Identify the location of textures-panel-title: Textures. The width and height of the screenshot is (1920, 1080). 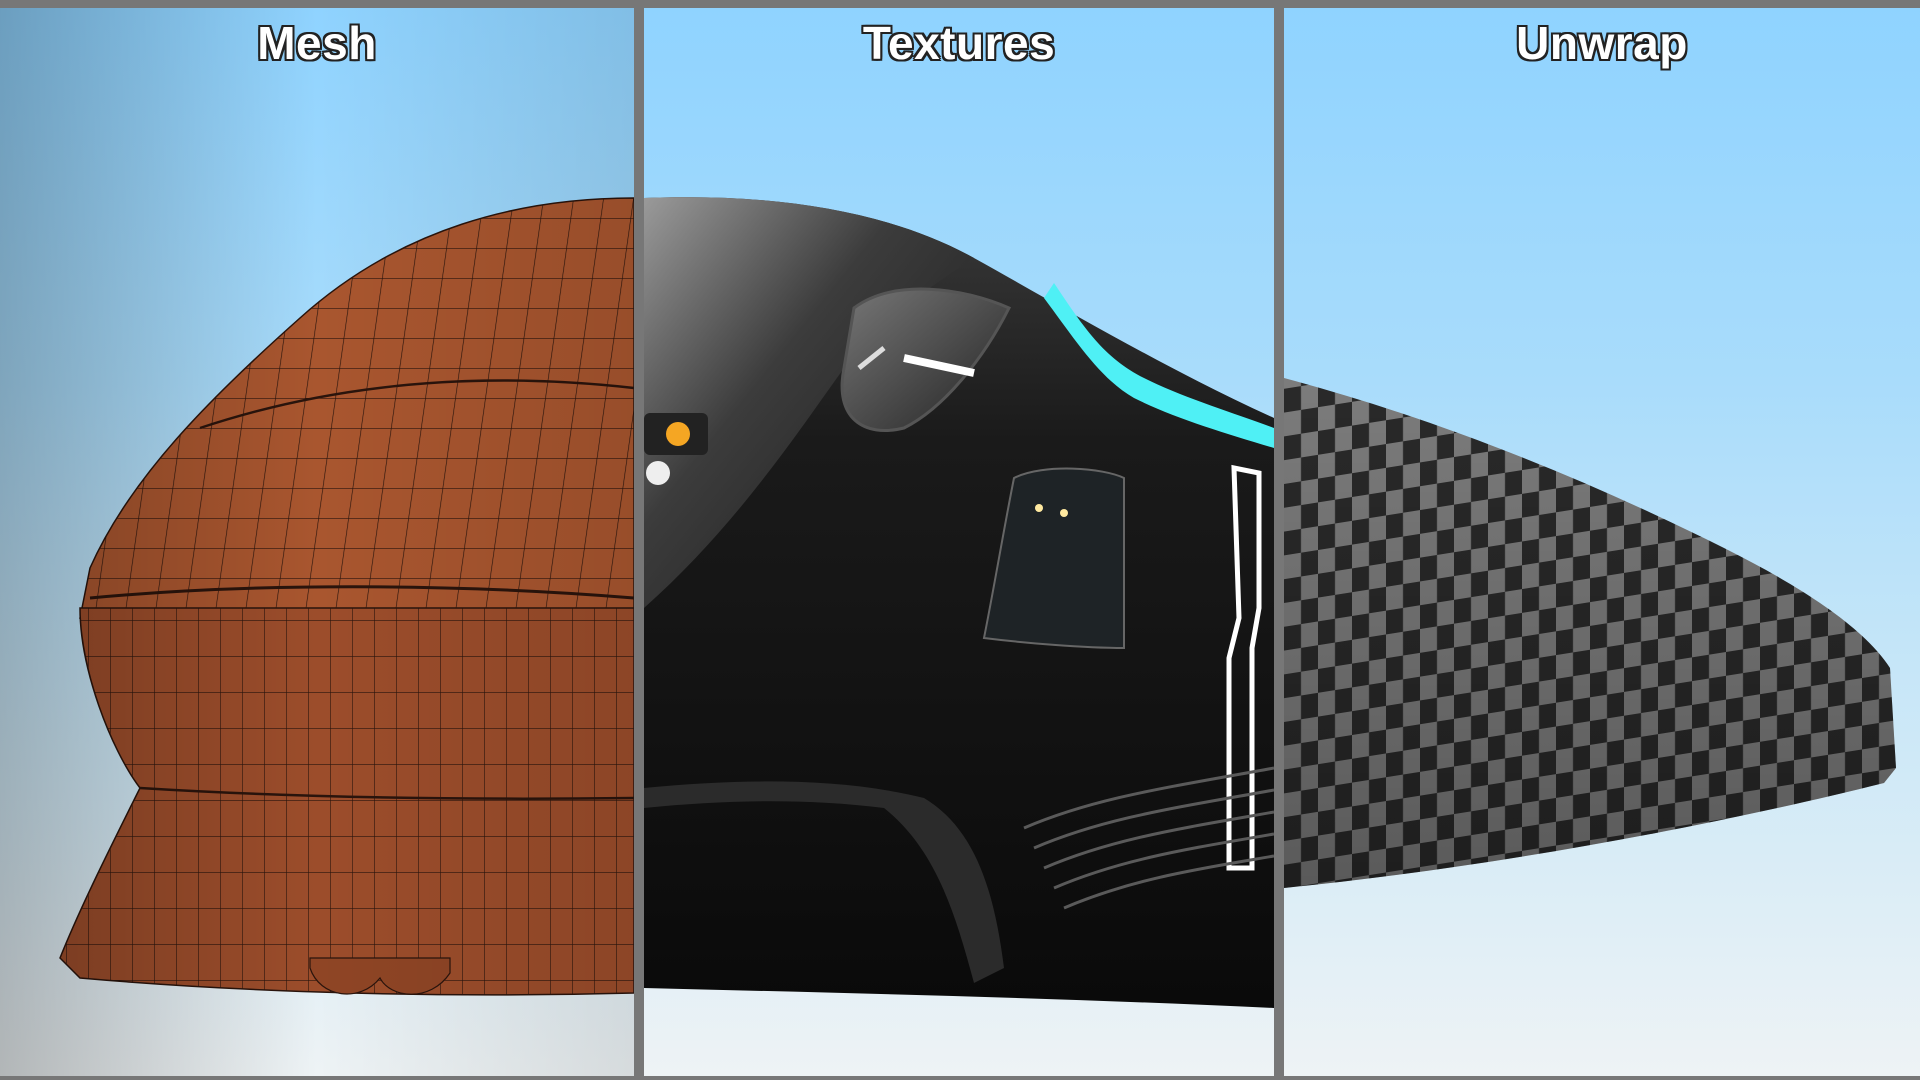
(959, 43).